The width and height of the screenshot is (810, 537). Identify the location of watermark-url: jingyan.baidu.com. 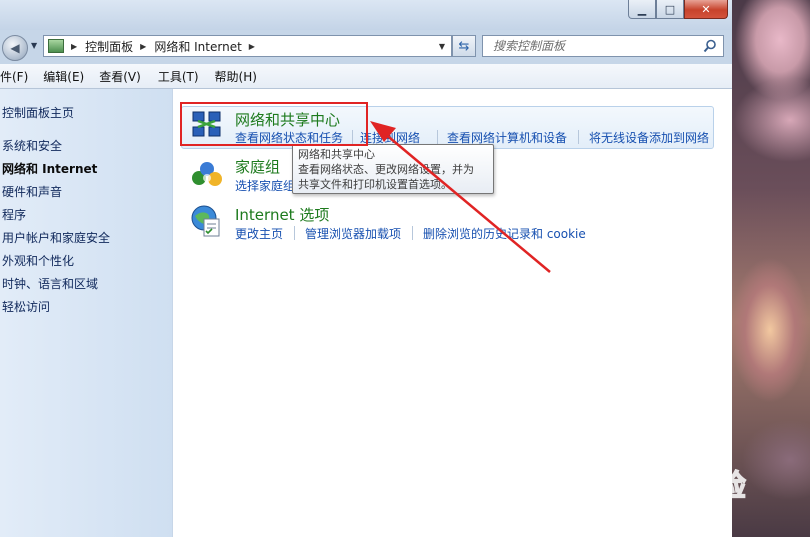
(676, 510).